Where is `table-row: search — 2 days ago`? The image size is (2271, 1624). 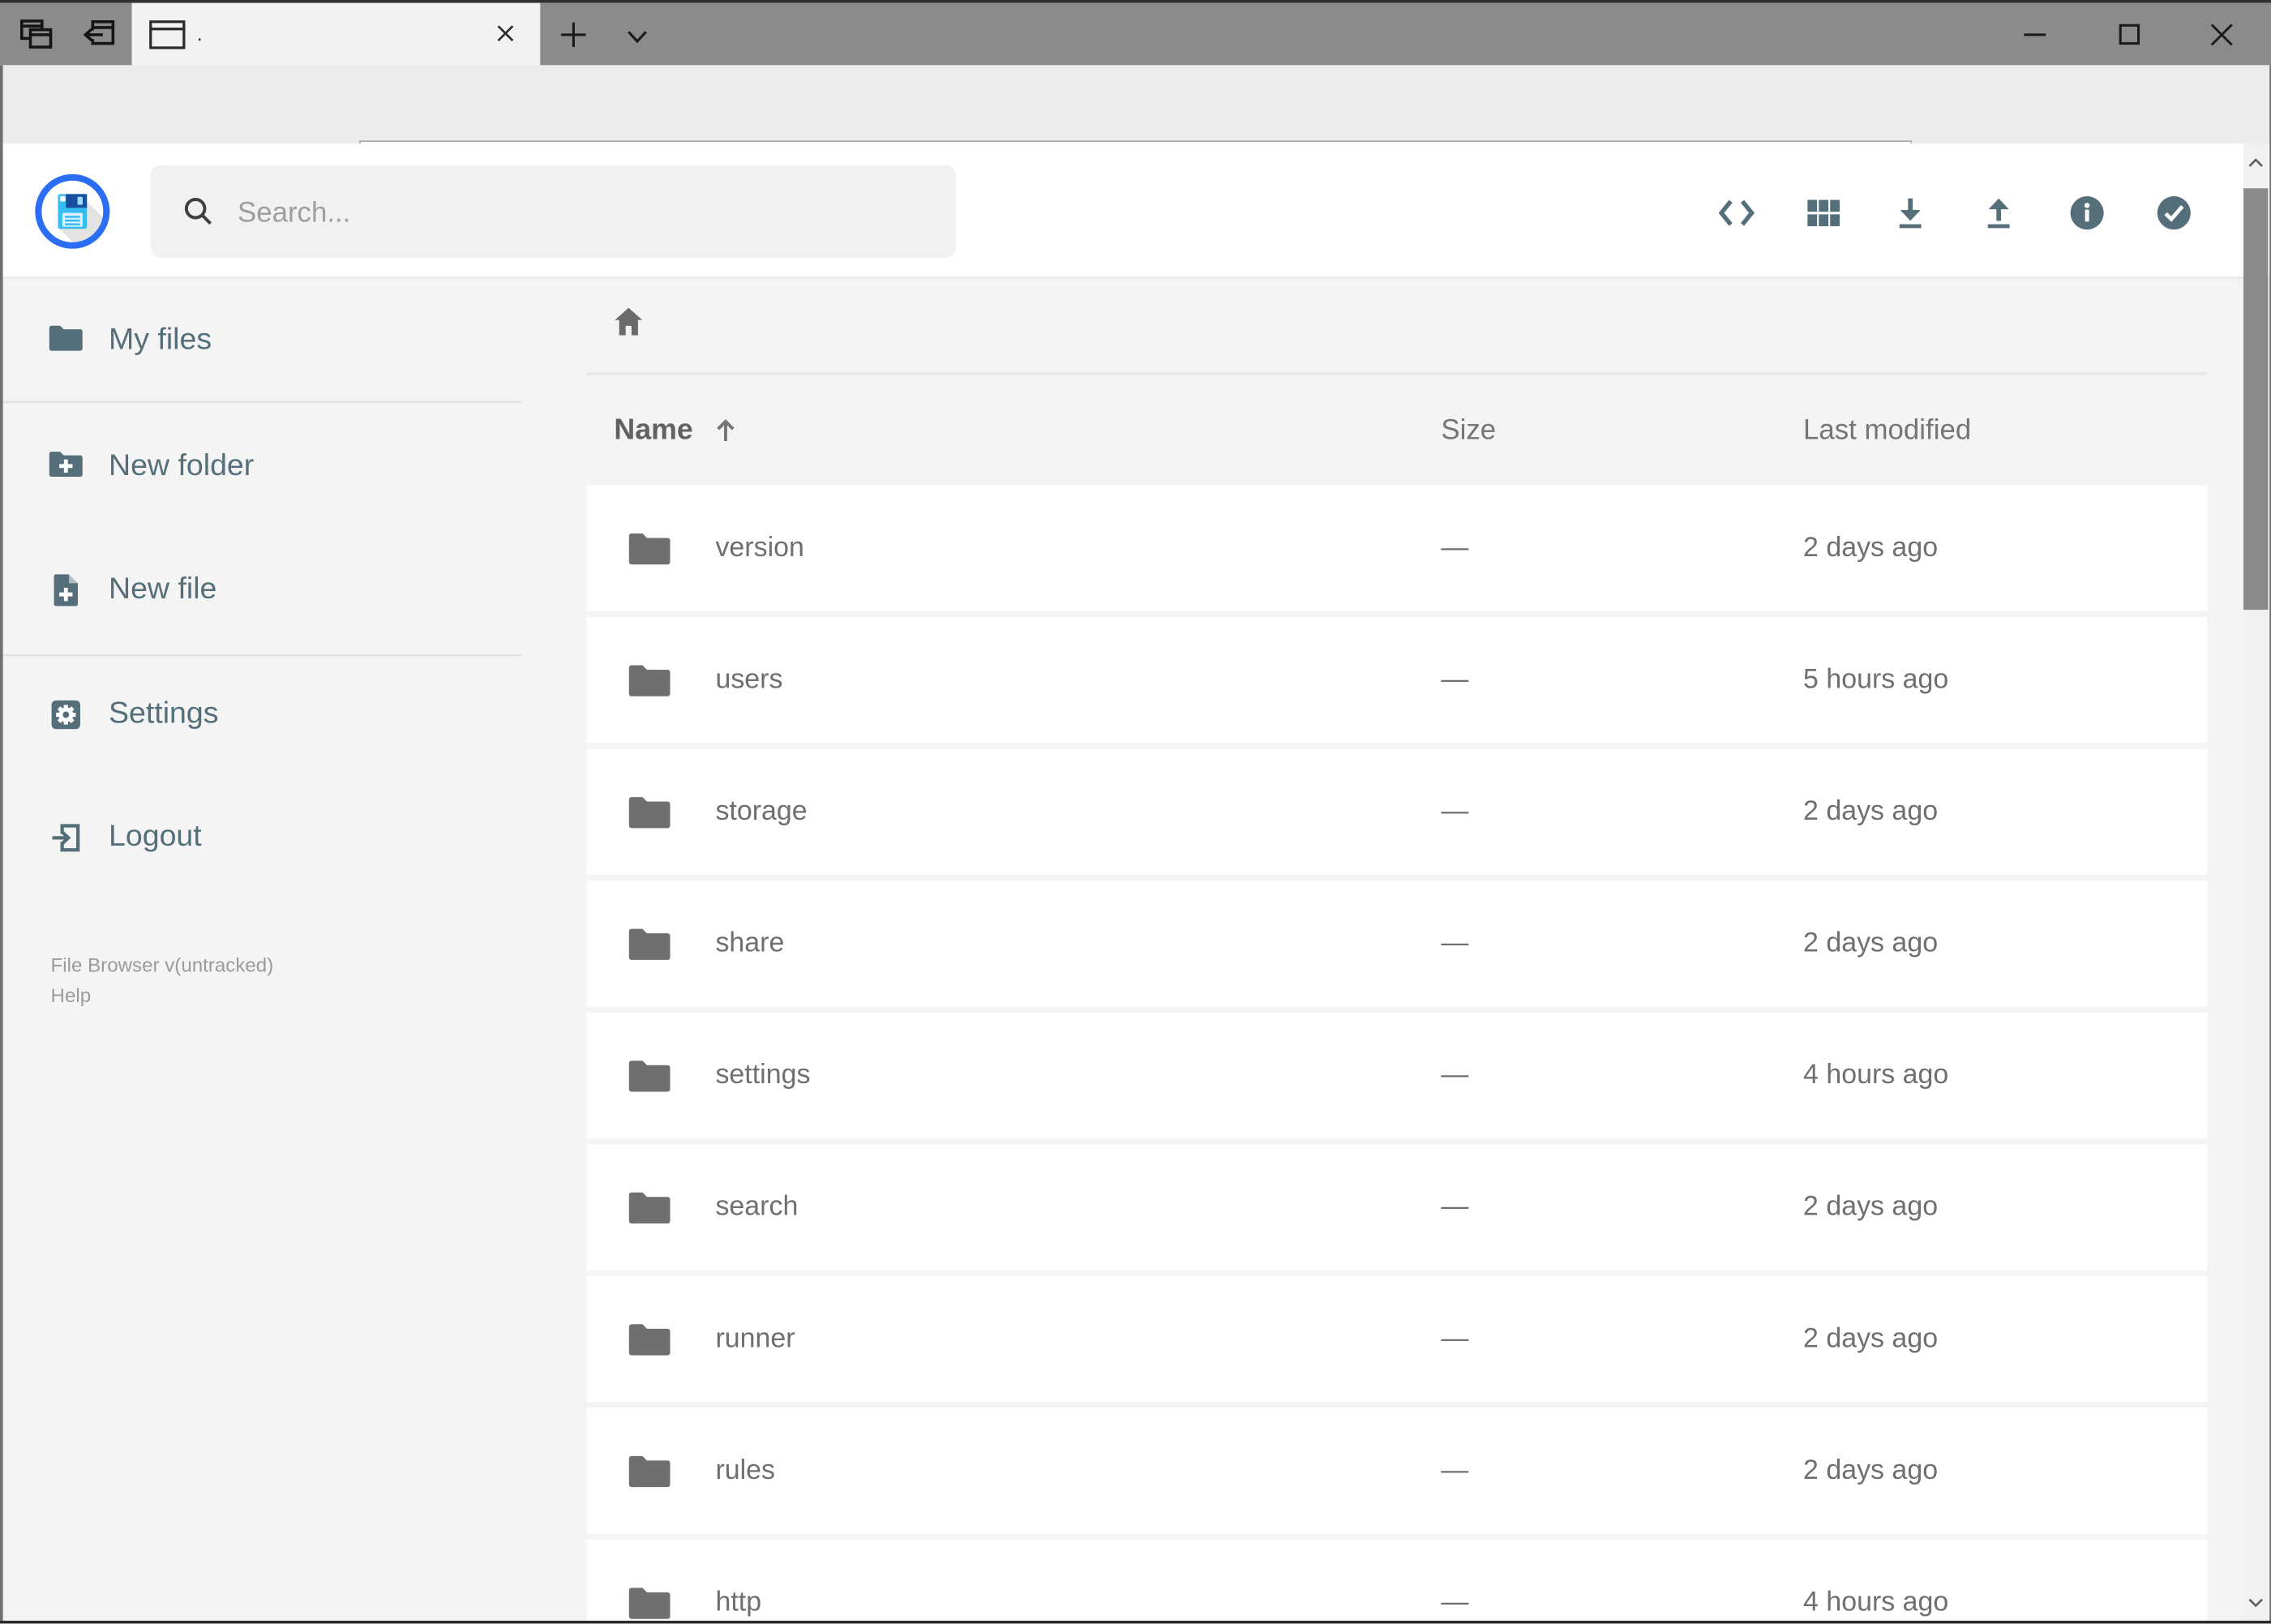 table-row: search — 2 days ago is located at coordinates (1397, 1207).